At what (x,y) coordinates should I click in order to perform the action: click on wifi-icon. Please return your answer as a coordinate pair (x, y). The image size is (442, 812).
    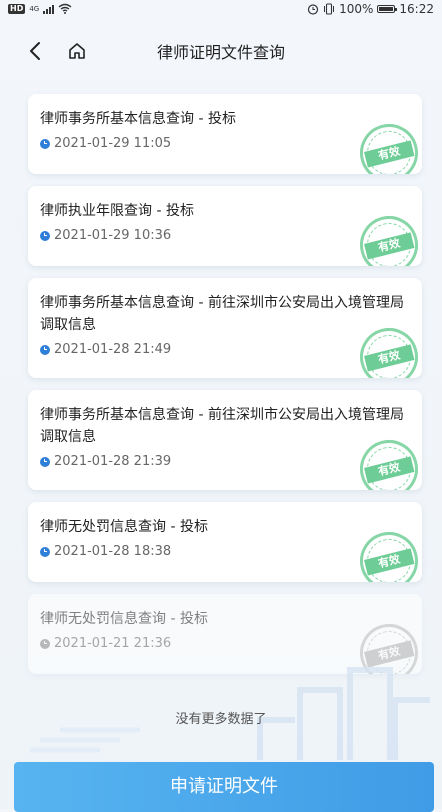
    Looking at the image, I should click on (65, 8).